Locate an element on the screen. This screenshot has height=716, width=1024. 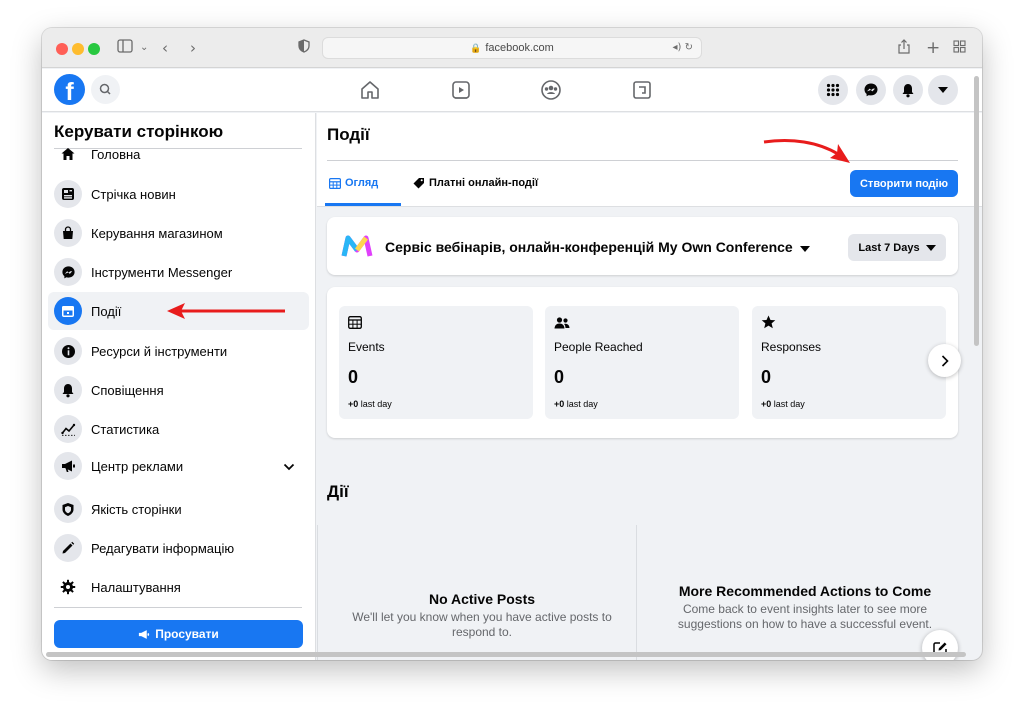
sidebar-item-messenger-tools: Інструменти Messenger is located at coordinates (178, 272).